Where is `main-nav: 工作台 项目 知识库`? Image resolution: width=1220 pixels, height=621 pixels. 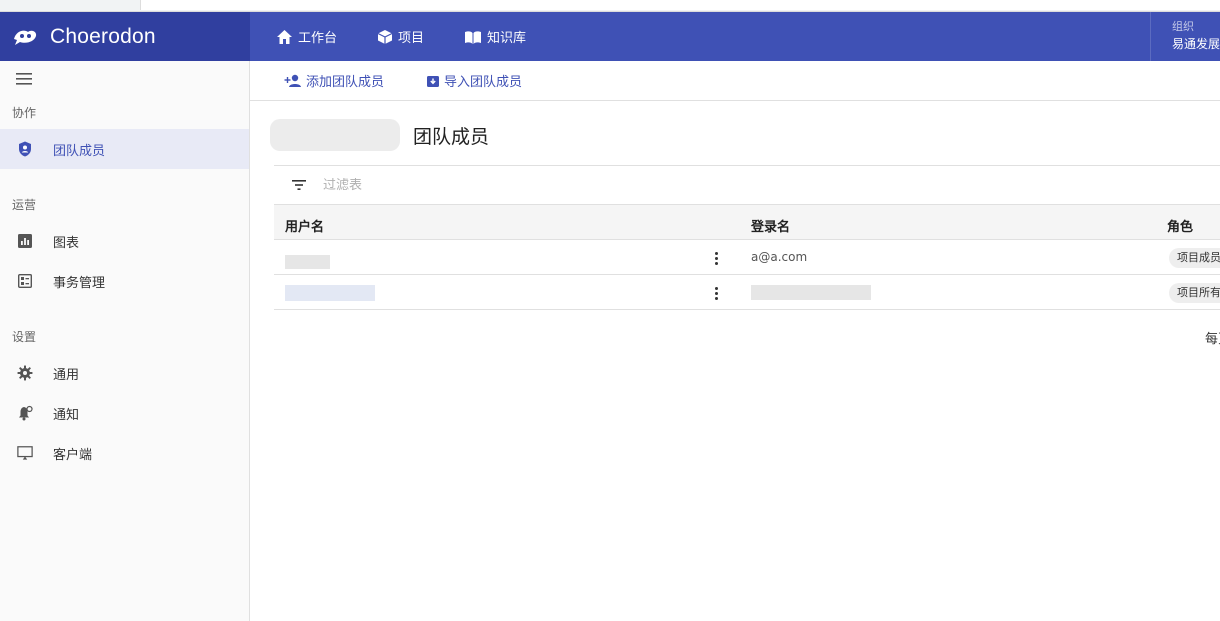 main-nav: 工作台 项目 知识库 is located at coordinates (421, 36).